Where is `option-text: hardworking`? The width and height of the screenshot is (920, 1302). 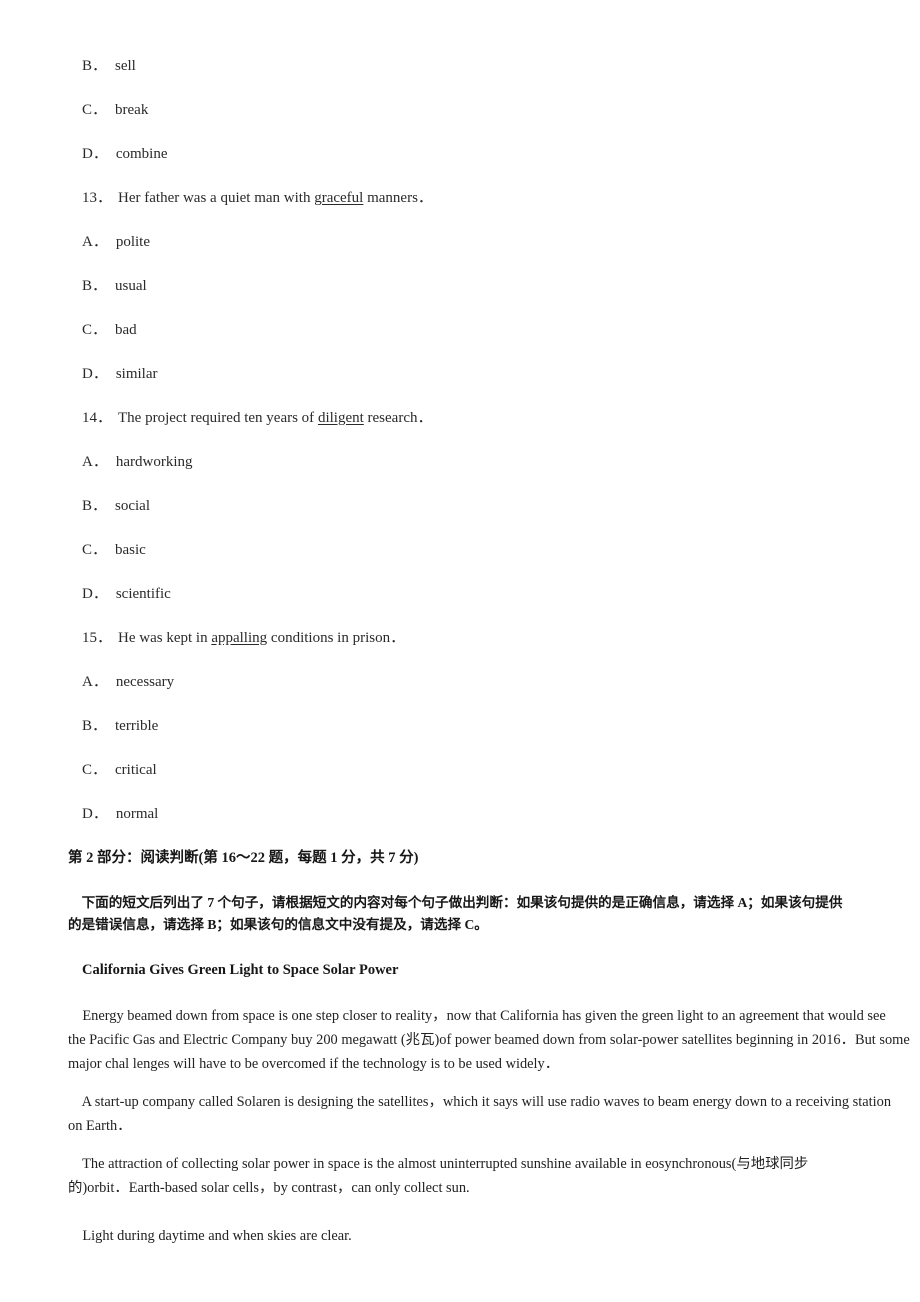
option-text: hardworking is located at coordinates (154, 462).